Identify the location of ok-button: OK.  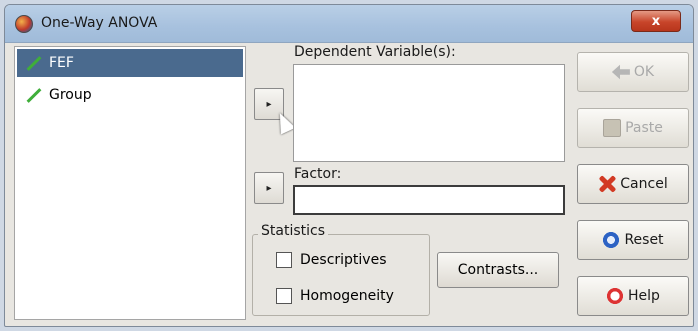
(633, 72).